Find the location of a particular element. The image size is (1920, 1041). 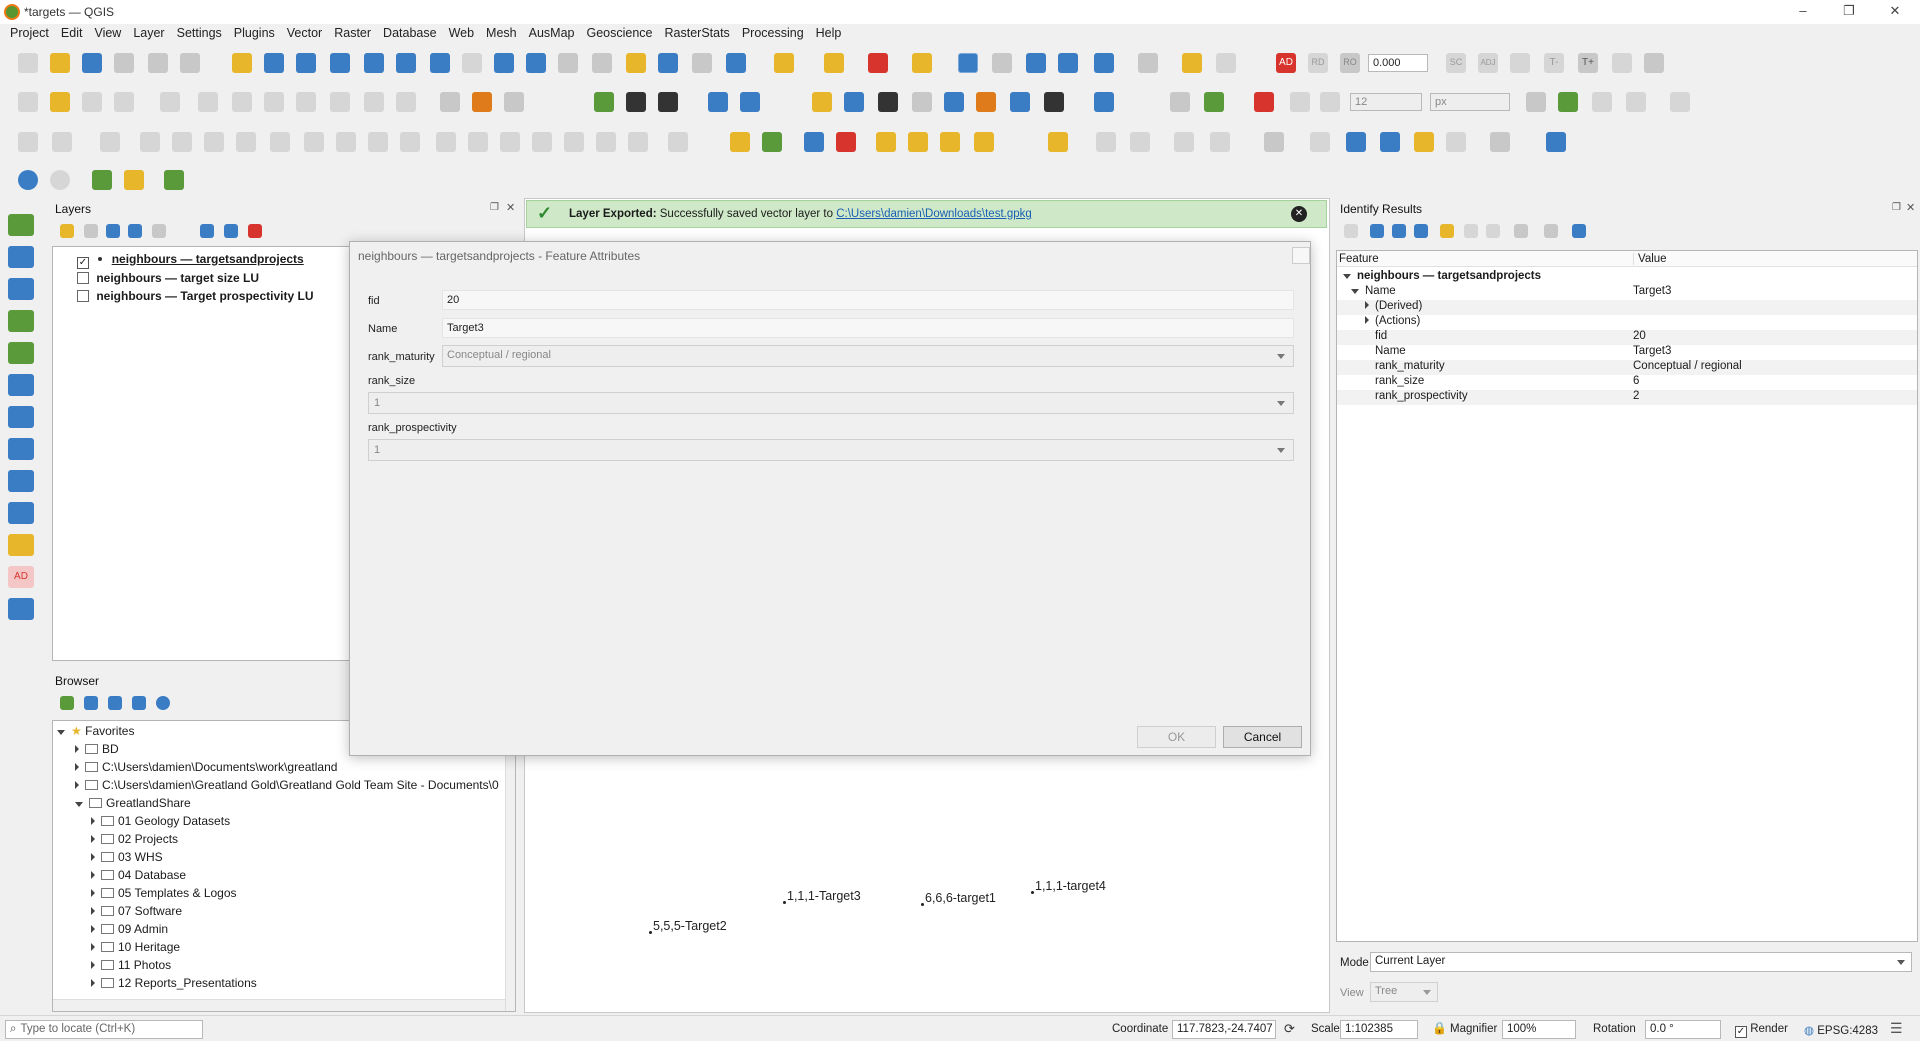

layer-item-target-prospectivity-lu: neighbours — Target prospectivity LU is located at coordinates (195, 296).